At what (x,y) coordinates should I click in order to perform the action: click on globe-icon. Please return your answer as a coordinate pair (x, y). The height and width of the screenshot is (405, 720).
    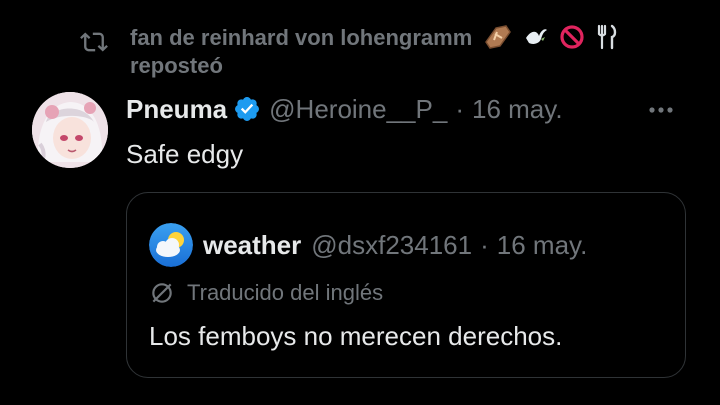
    Looking at the image, I should click on (162, 293).